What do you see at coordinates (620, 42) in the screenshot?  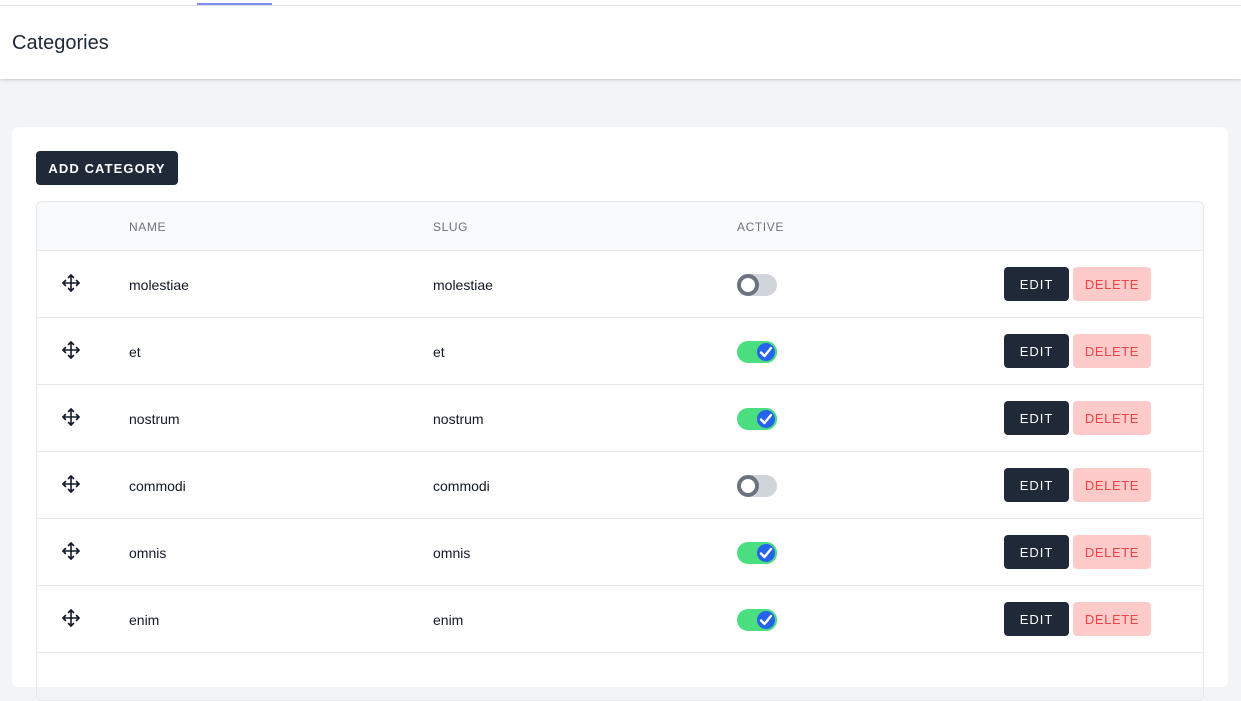 I see `page-header: Categories` at bounding box center [620, 42].